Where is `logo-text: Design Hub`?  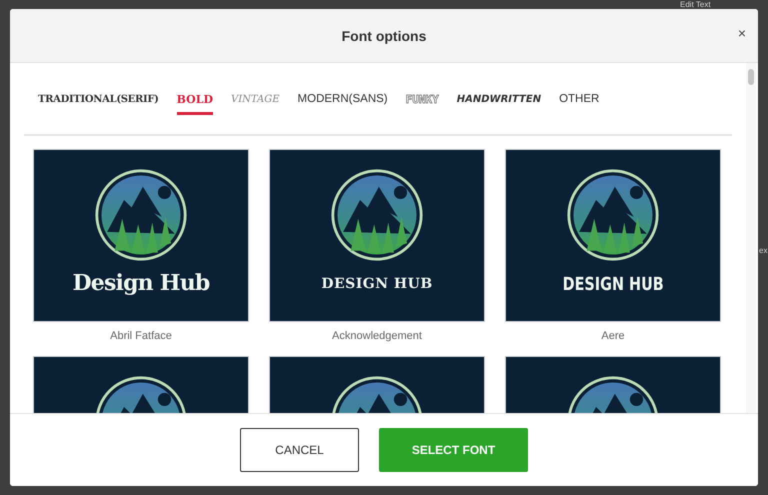
logo-text: Design Hub is located at coordinates (141, 283).